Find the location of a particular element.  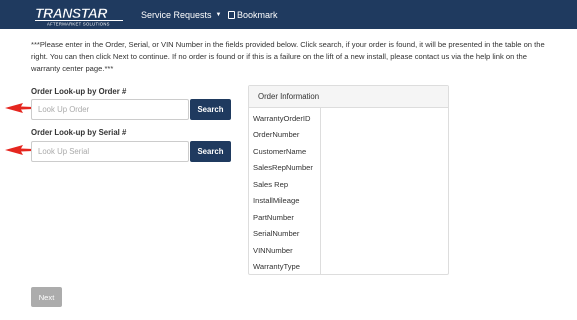

bookmark-link: Bookmark is located at coordinates (253, 14).